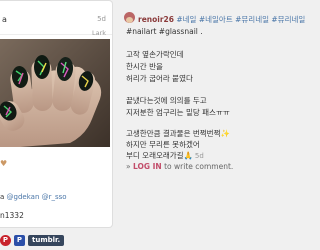 Image resolution: width=320 pixels, height=250 pixels. Describe the element at coordinates (178, 112) in the screenshot. I see `caption-line: 지저분한 엄구리는 밑당 패스ㅠㅠ` at that location.